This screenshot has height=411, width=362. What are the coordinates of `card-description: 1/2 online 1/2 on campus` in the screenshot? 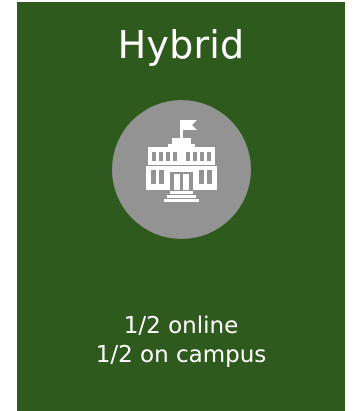 It's located at (181, 341).